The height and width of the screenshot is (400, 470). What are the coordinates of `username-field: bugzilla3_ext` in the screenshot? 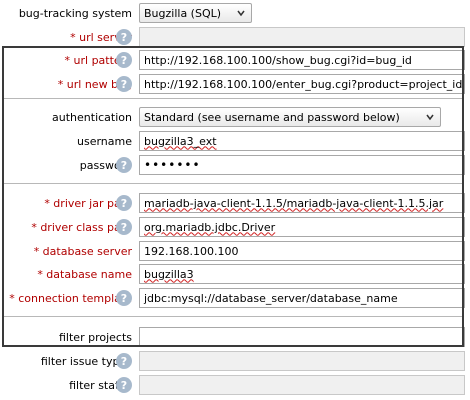 It's located at (302, 141).